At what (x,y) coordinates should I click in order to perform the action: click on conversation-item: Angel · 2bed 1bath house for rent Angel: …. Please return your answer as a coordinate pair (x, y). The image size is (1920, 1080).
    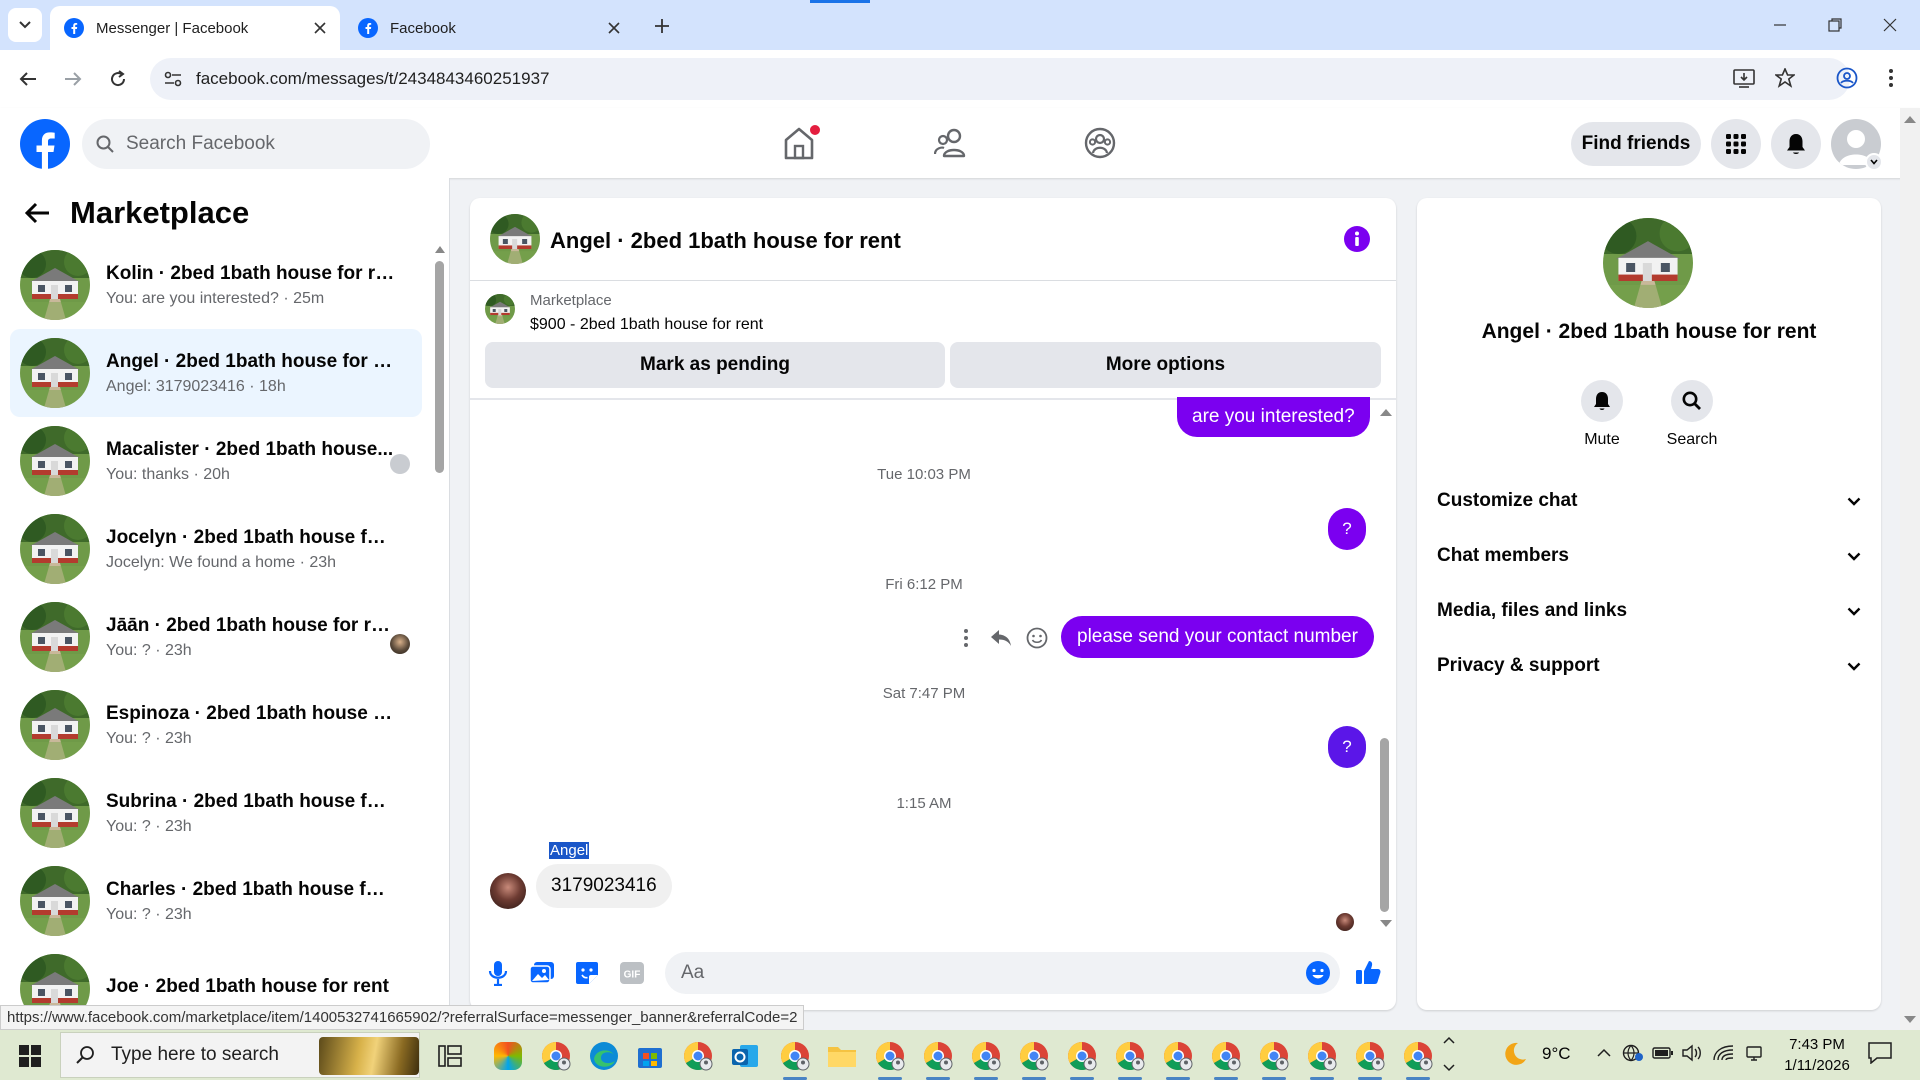
    Looking at the image, I should click on (216, 373).